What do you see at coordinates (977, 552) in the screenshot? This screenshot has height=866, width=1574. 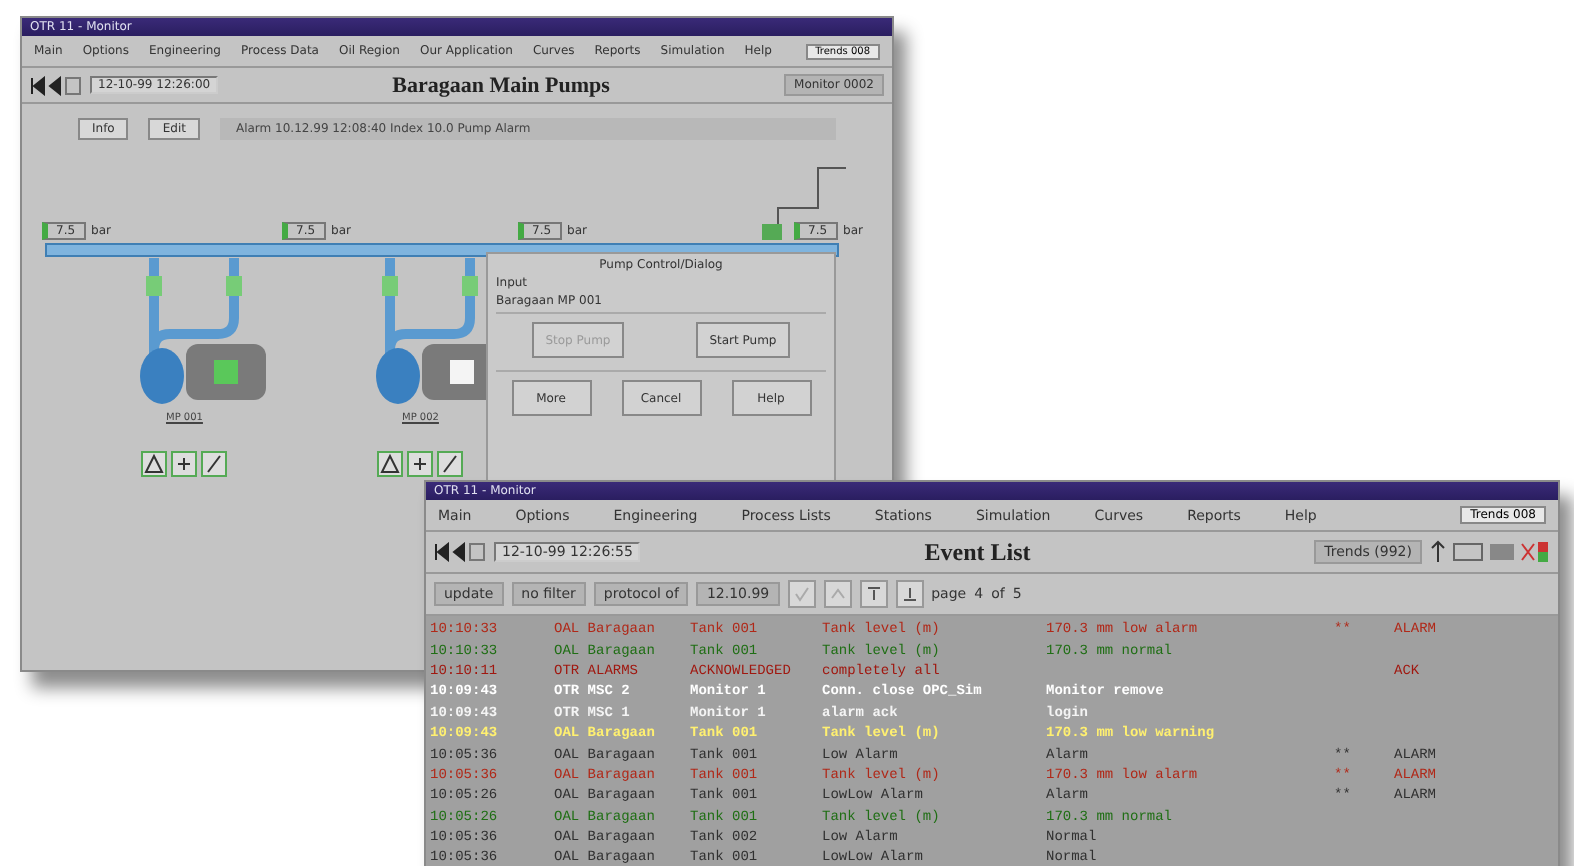 I see `page-heading: Event List` at bounding box center [977, 552].